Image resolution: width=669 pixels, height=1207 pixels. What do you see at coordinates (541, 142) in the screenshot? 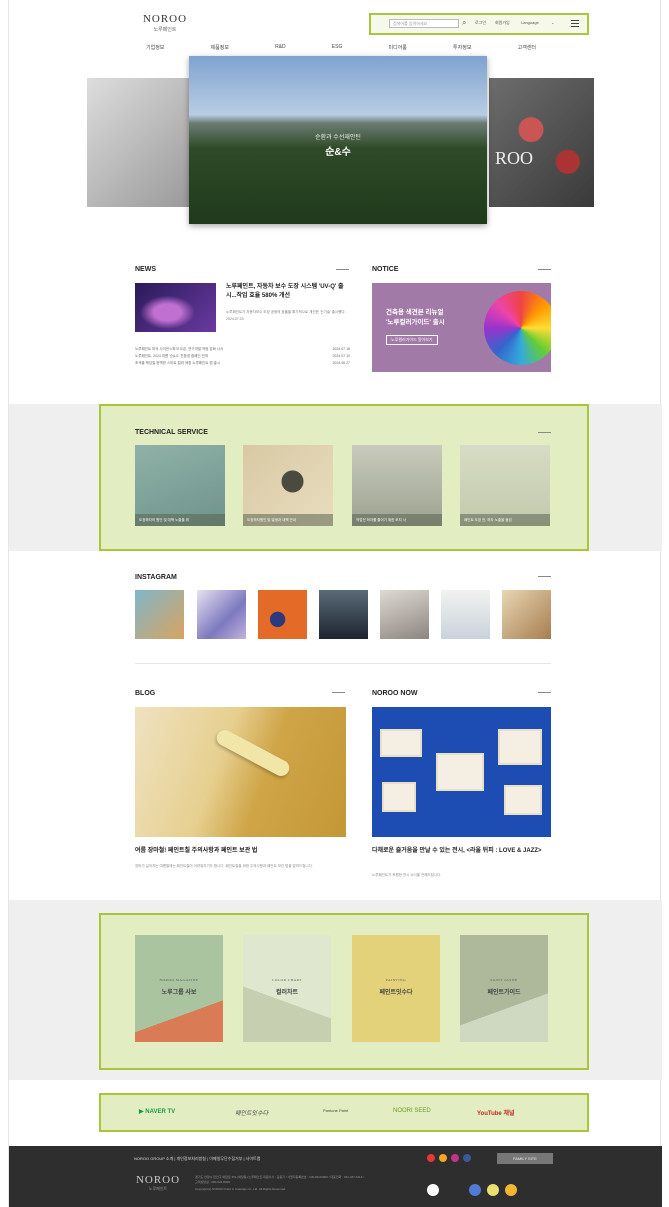
I see `hero-slide-next: ROO` at bounding box center [541, 142].